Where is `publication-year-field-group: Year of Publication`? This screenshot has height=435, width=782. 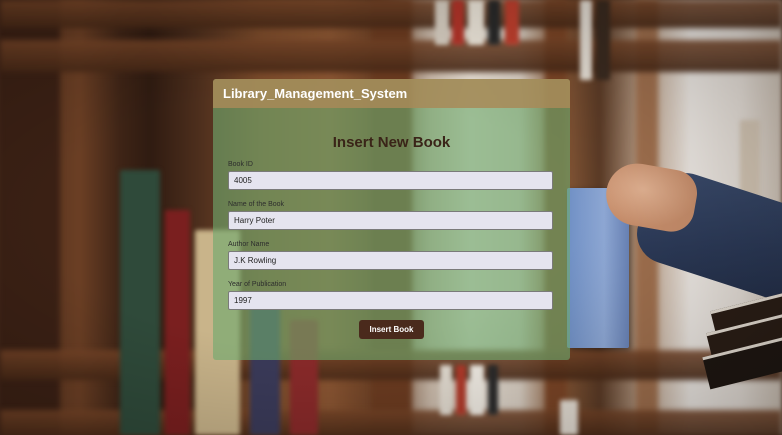 publication-year-field-group: Year of Publication is located at coordinates (390, 295).